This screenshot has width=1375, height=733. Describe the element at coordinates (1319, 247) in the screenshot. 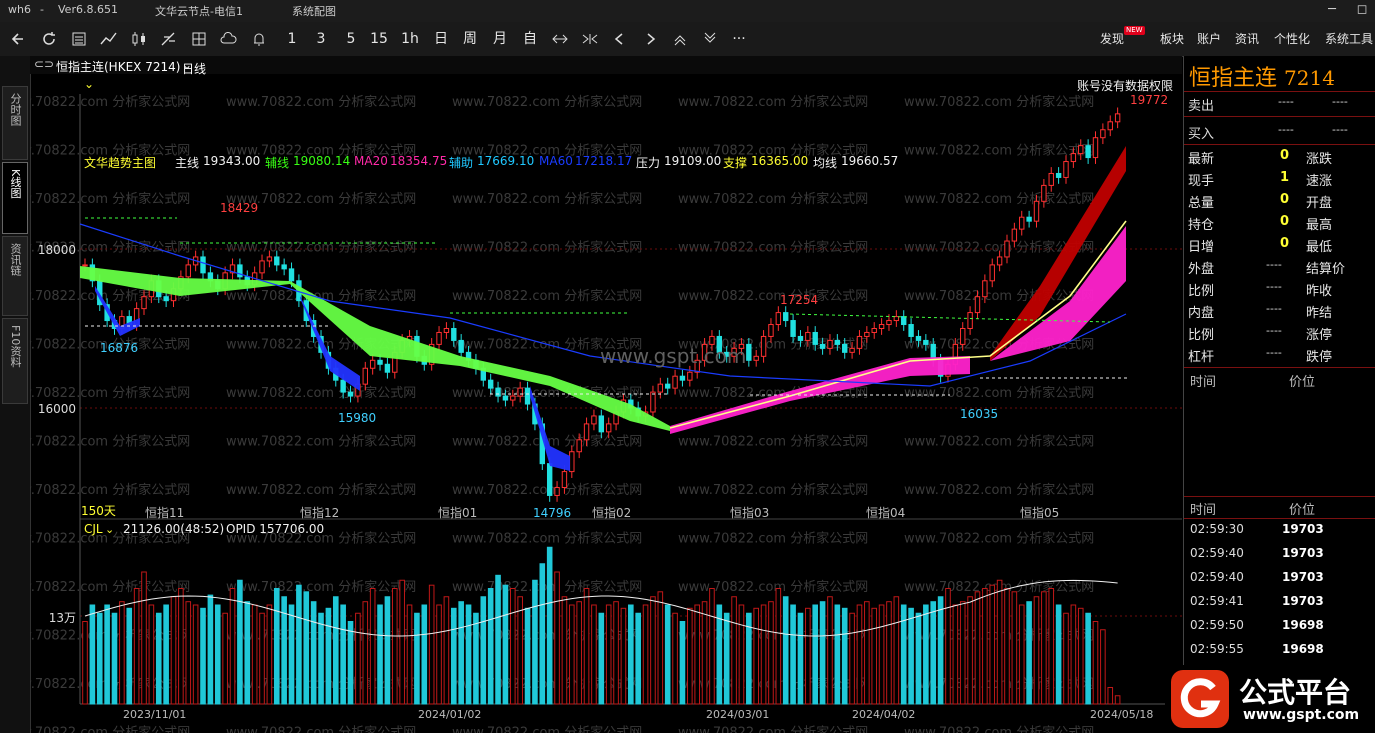

I see `quote-row-right-label: 最低` at that location.